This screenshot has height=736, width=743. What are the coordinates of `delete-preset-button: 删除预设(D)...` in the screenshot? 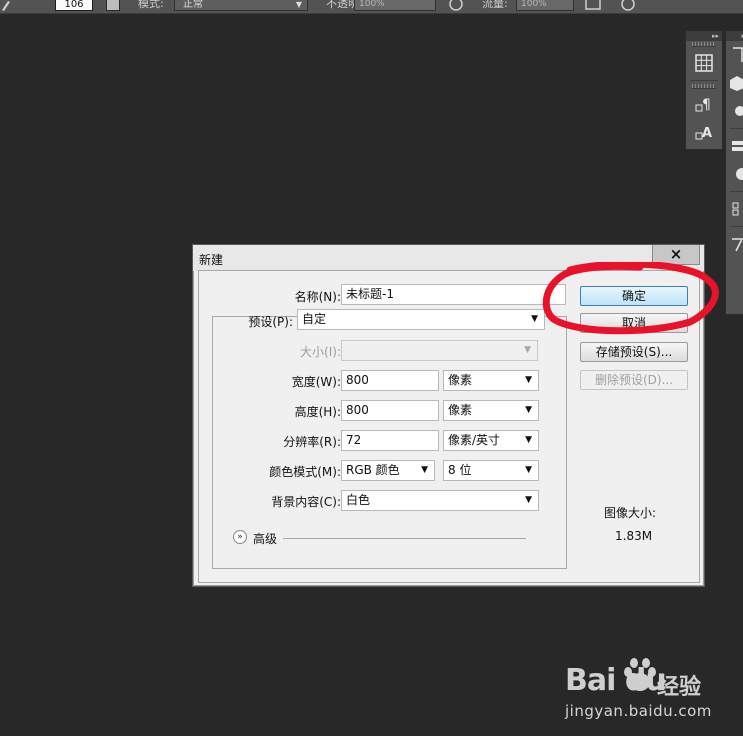 It's located at (634, 380).